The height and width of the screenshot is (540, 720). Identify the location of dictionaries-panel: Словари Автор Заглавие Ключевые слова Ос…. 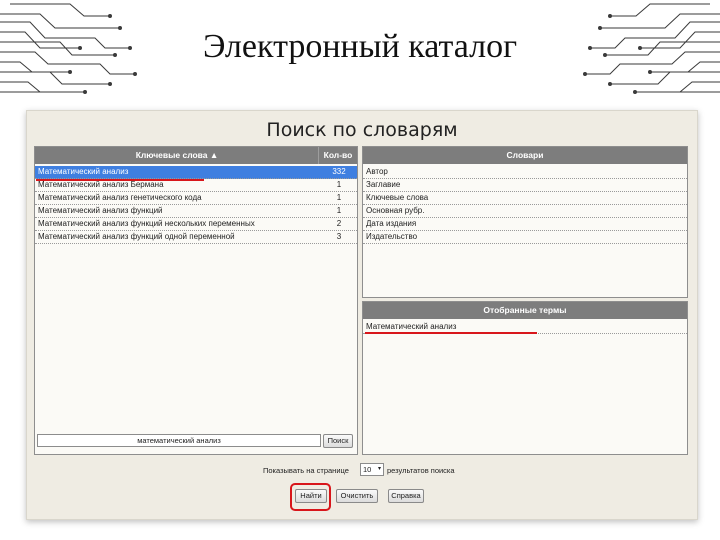
(525, 222).